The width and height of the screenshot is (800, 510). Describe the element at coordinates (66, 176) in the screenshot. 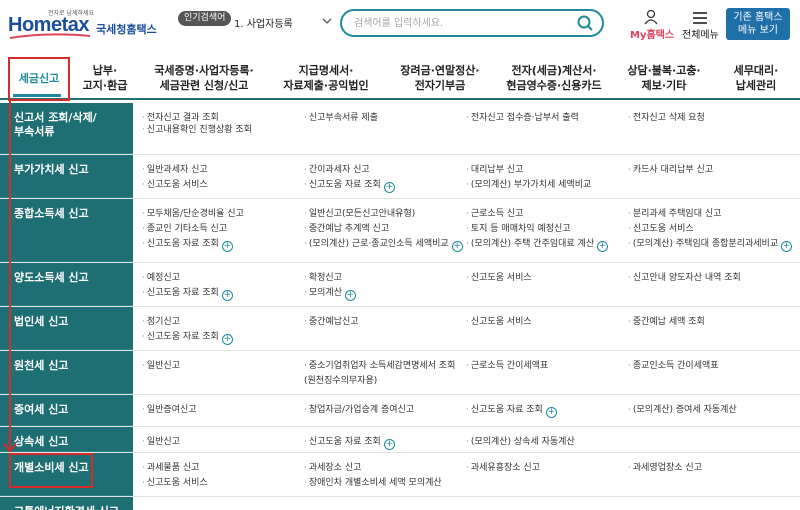

I see `menu-row-category: 부가가치세 신고` at that location.